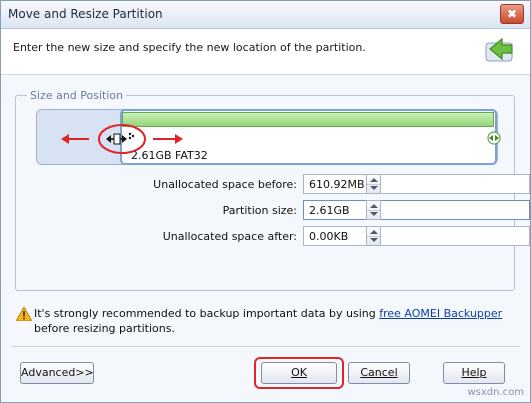 Image resolution: width=531 pixels, height=403 pixels. I want to click on left-arrow-icon, so click(75, 139).